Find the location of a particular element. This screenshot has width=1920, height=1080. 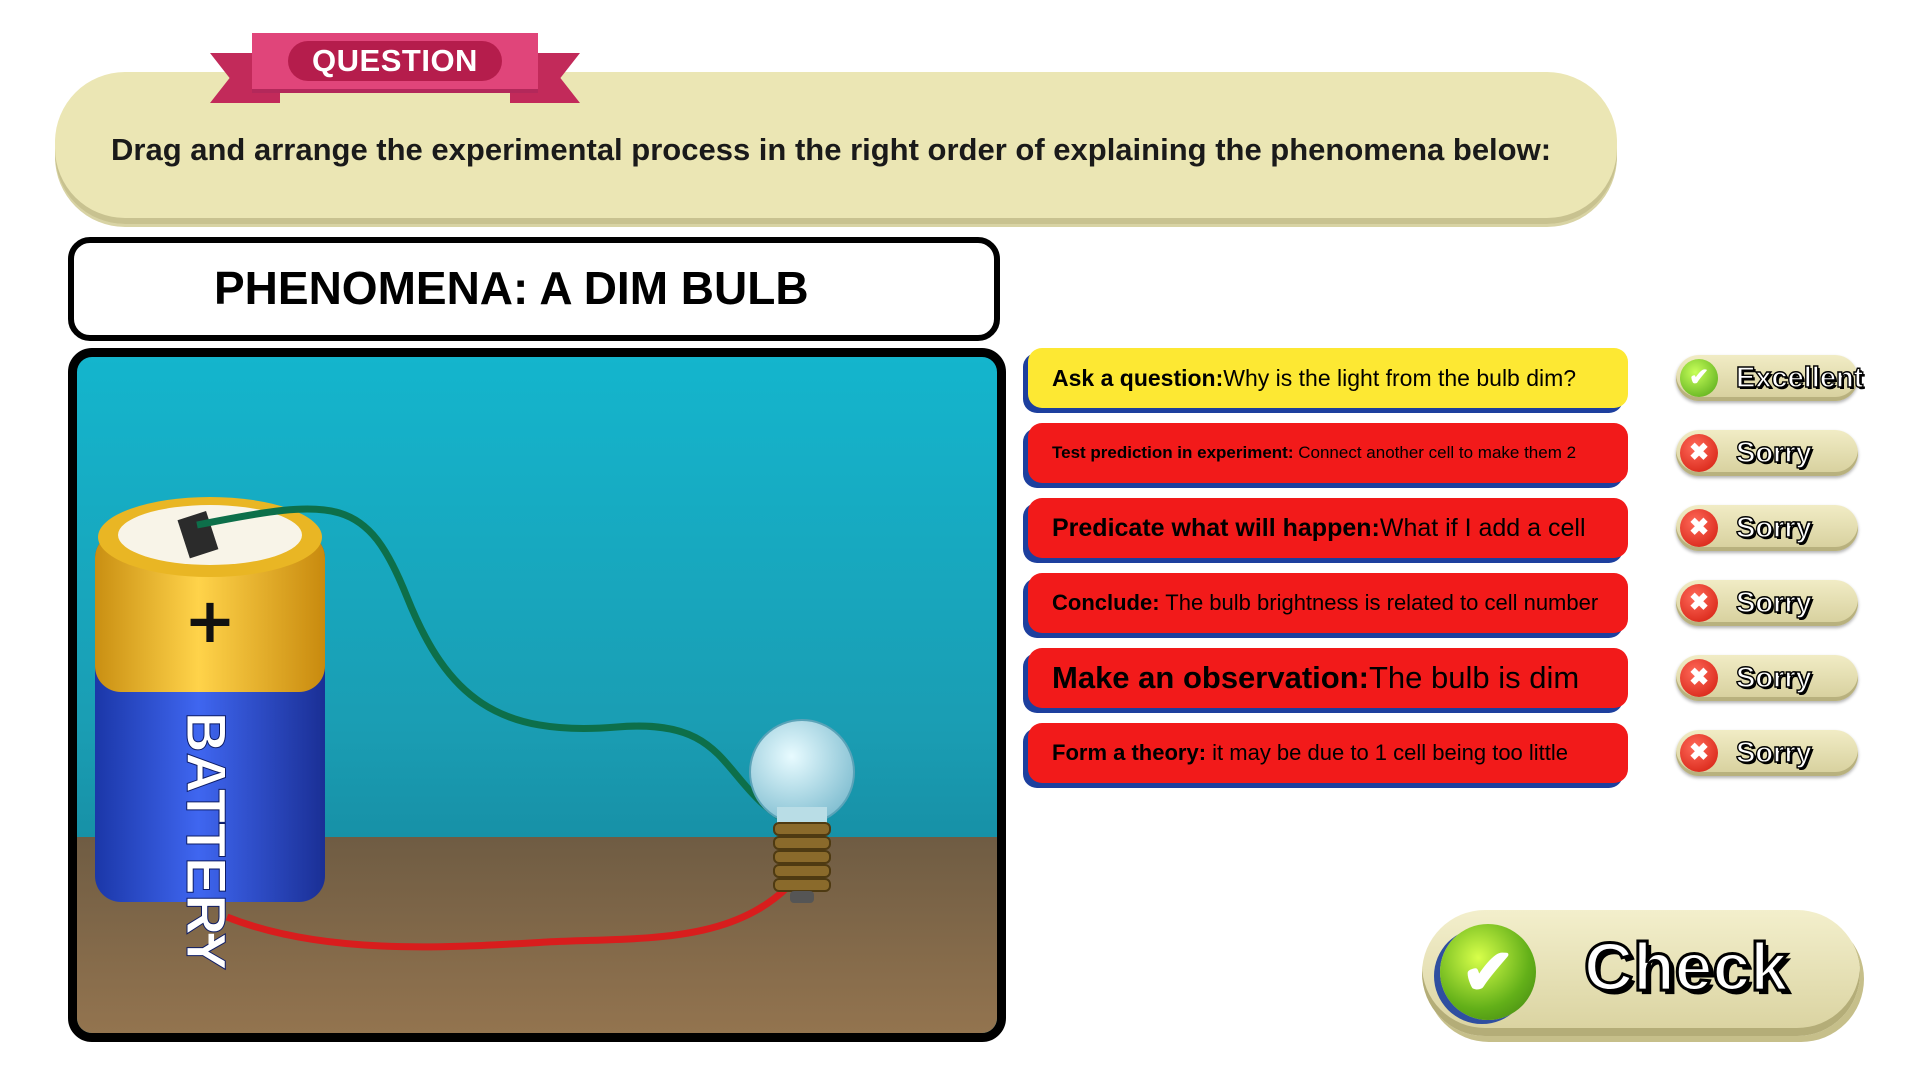

ribbon-body: QUESTION is located at coordinates (395, 61).